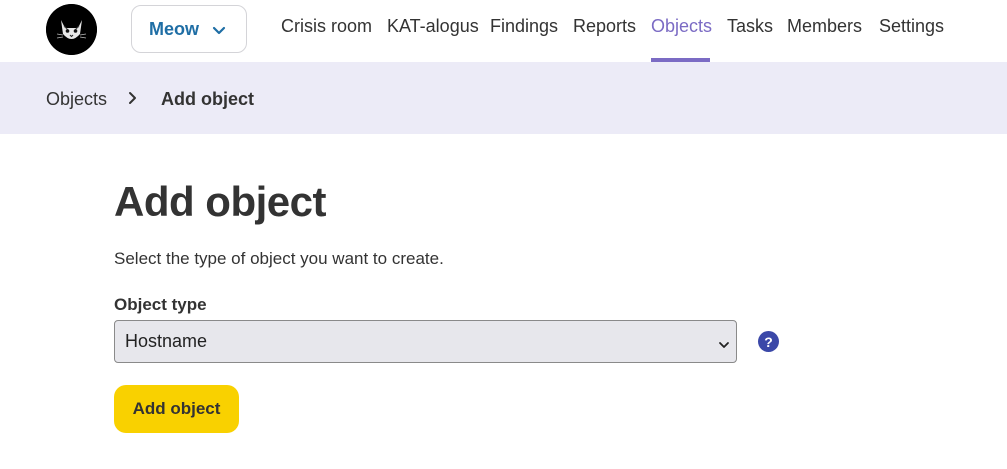 The width and height of the screenshot is (1007, 469). What do you see at coordinates (604, 26) in the screenshot?
I see `nav-reports: Reports` at bounding box center [604, 26].